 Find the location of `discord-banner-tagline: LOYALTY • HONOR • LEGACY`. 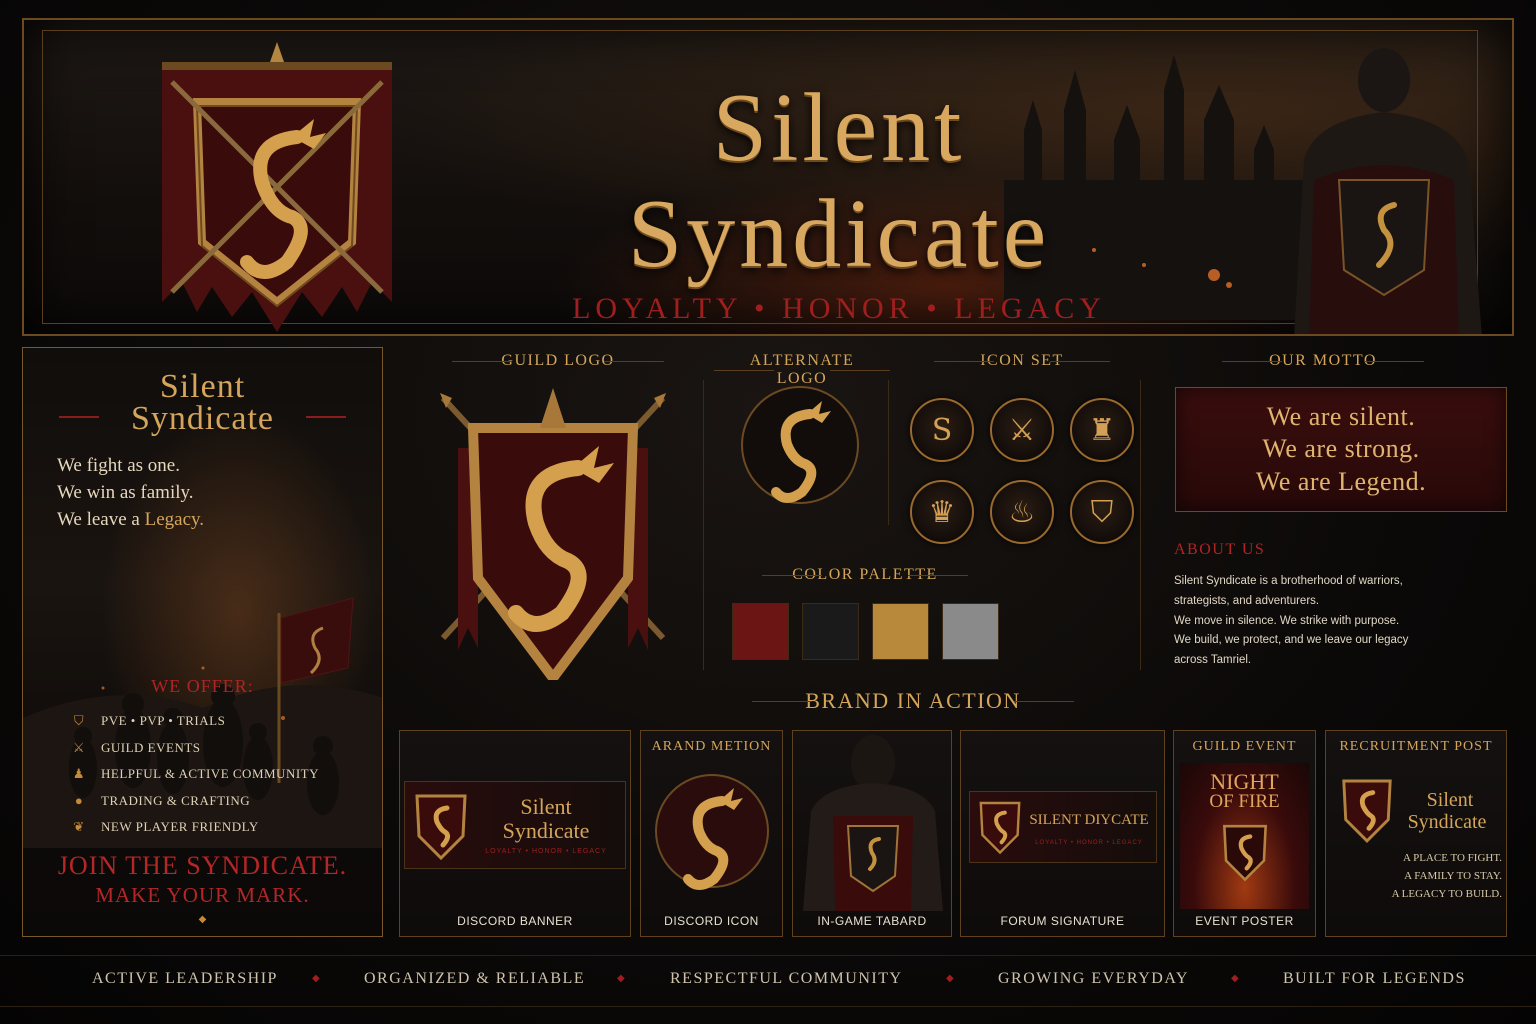

discord-banner-tagline: LOYALTY • HONOR • LEGACY is located at coordinates (546, 851).